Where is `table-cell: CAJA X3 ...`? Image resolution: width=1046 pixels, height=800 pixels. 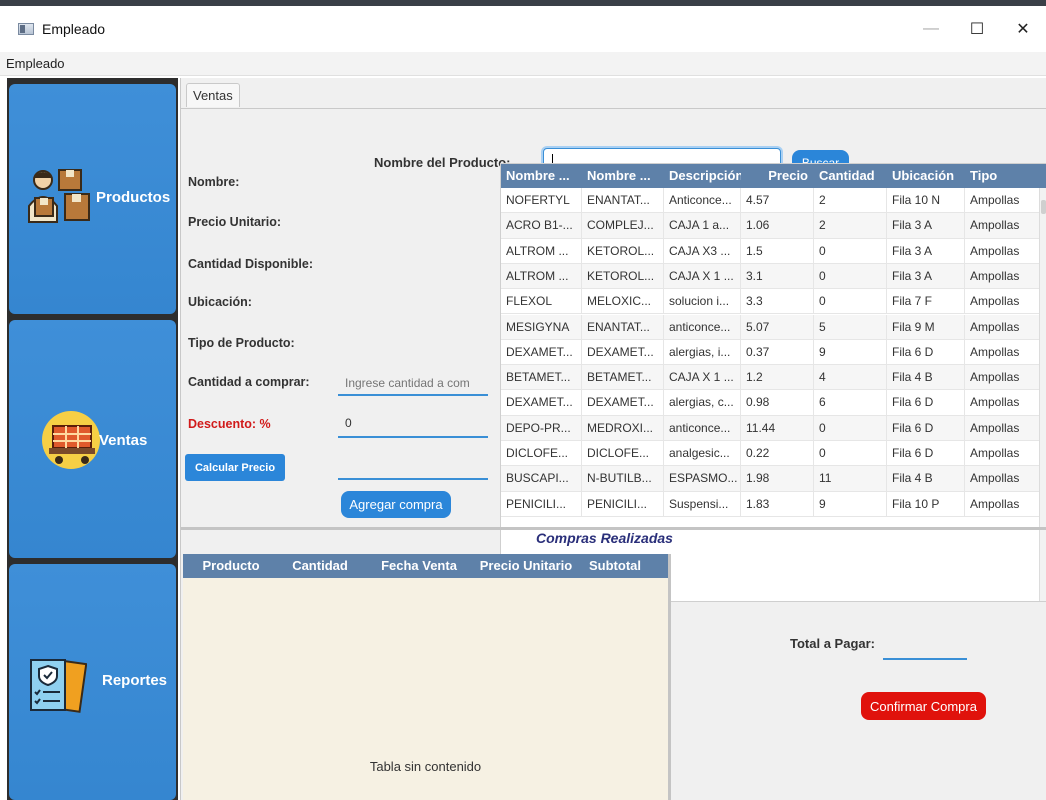
table-cell: CAJA X3 ... is located at coordinates (702, 250).